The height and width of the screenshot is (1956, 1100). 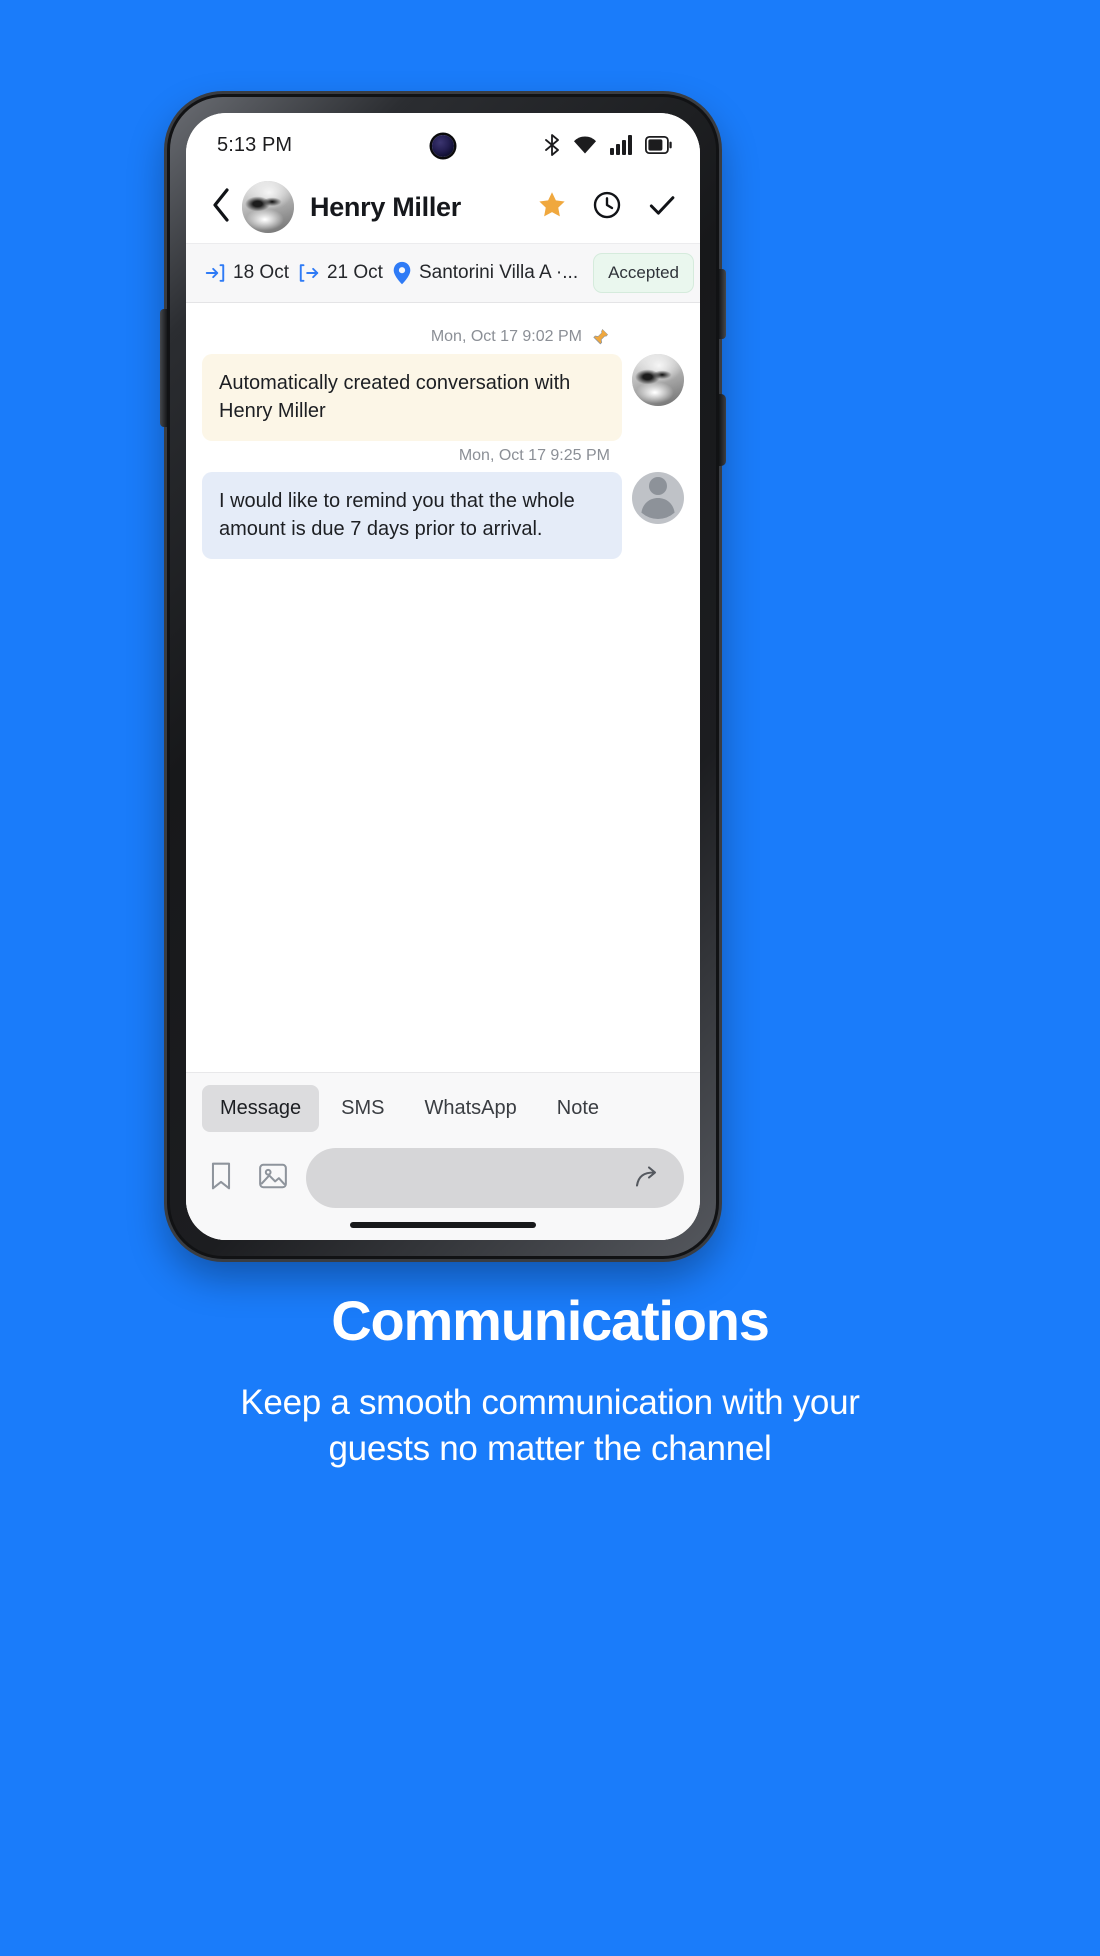 What do you see at coordinates (585, 145) in the screenshot?
I see `wifi-icon` at bounding box center [585, 145].